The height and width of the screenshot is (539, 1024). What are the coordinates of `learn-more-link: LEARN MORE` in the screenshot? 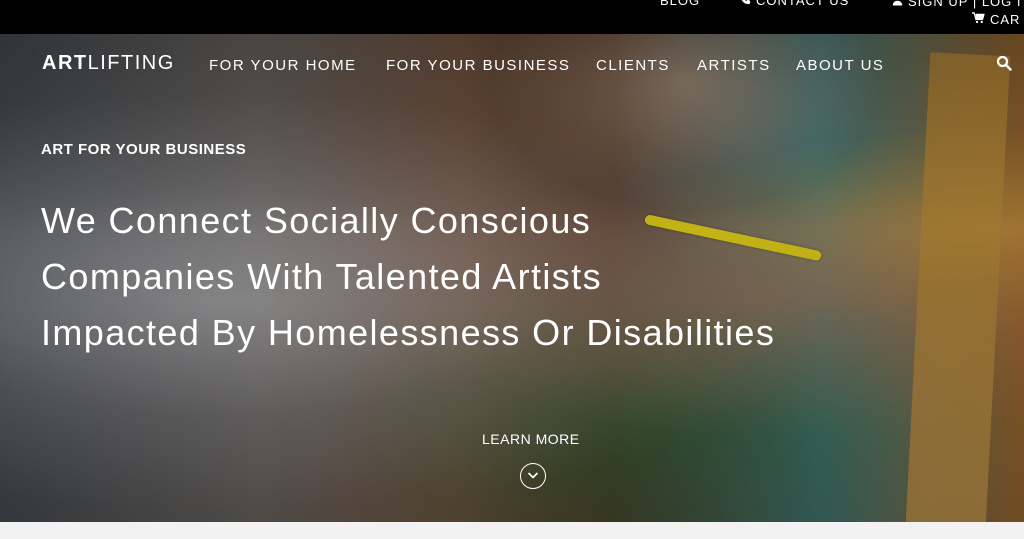 It's located at (531, 439).